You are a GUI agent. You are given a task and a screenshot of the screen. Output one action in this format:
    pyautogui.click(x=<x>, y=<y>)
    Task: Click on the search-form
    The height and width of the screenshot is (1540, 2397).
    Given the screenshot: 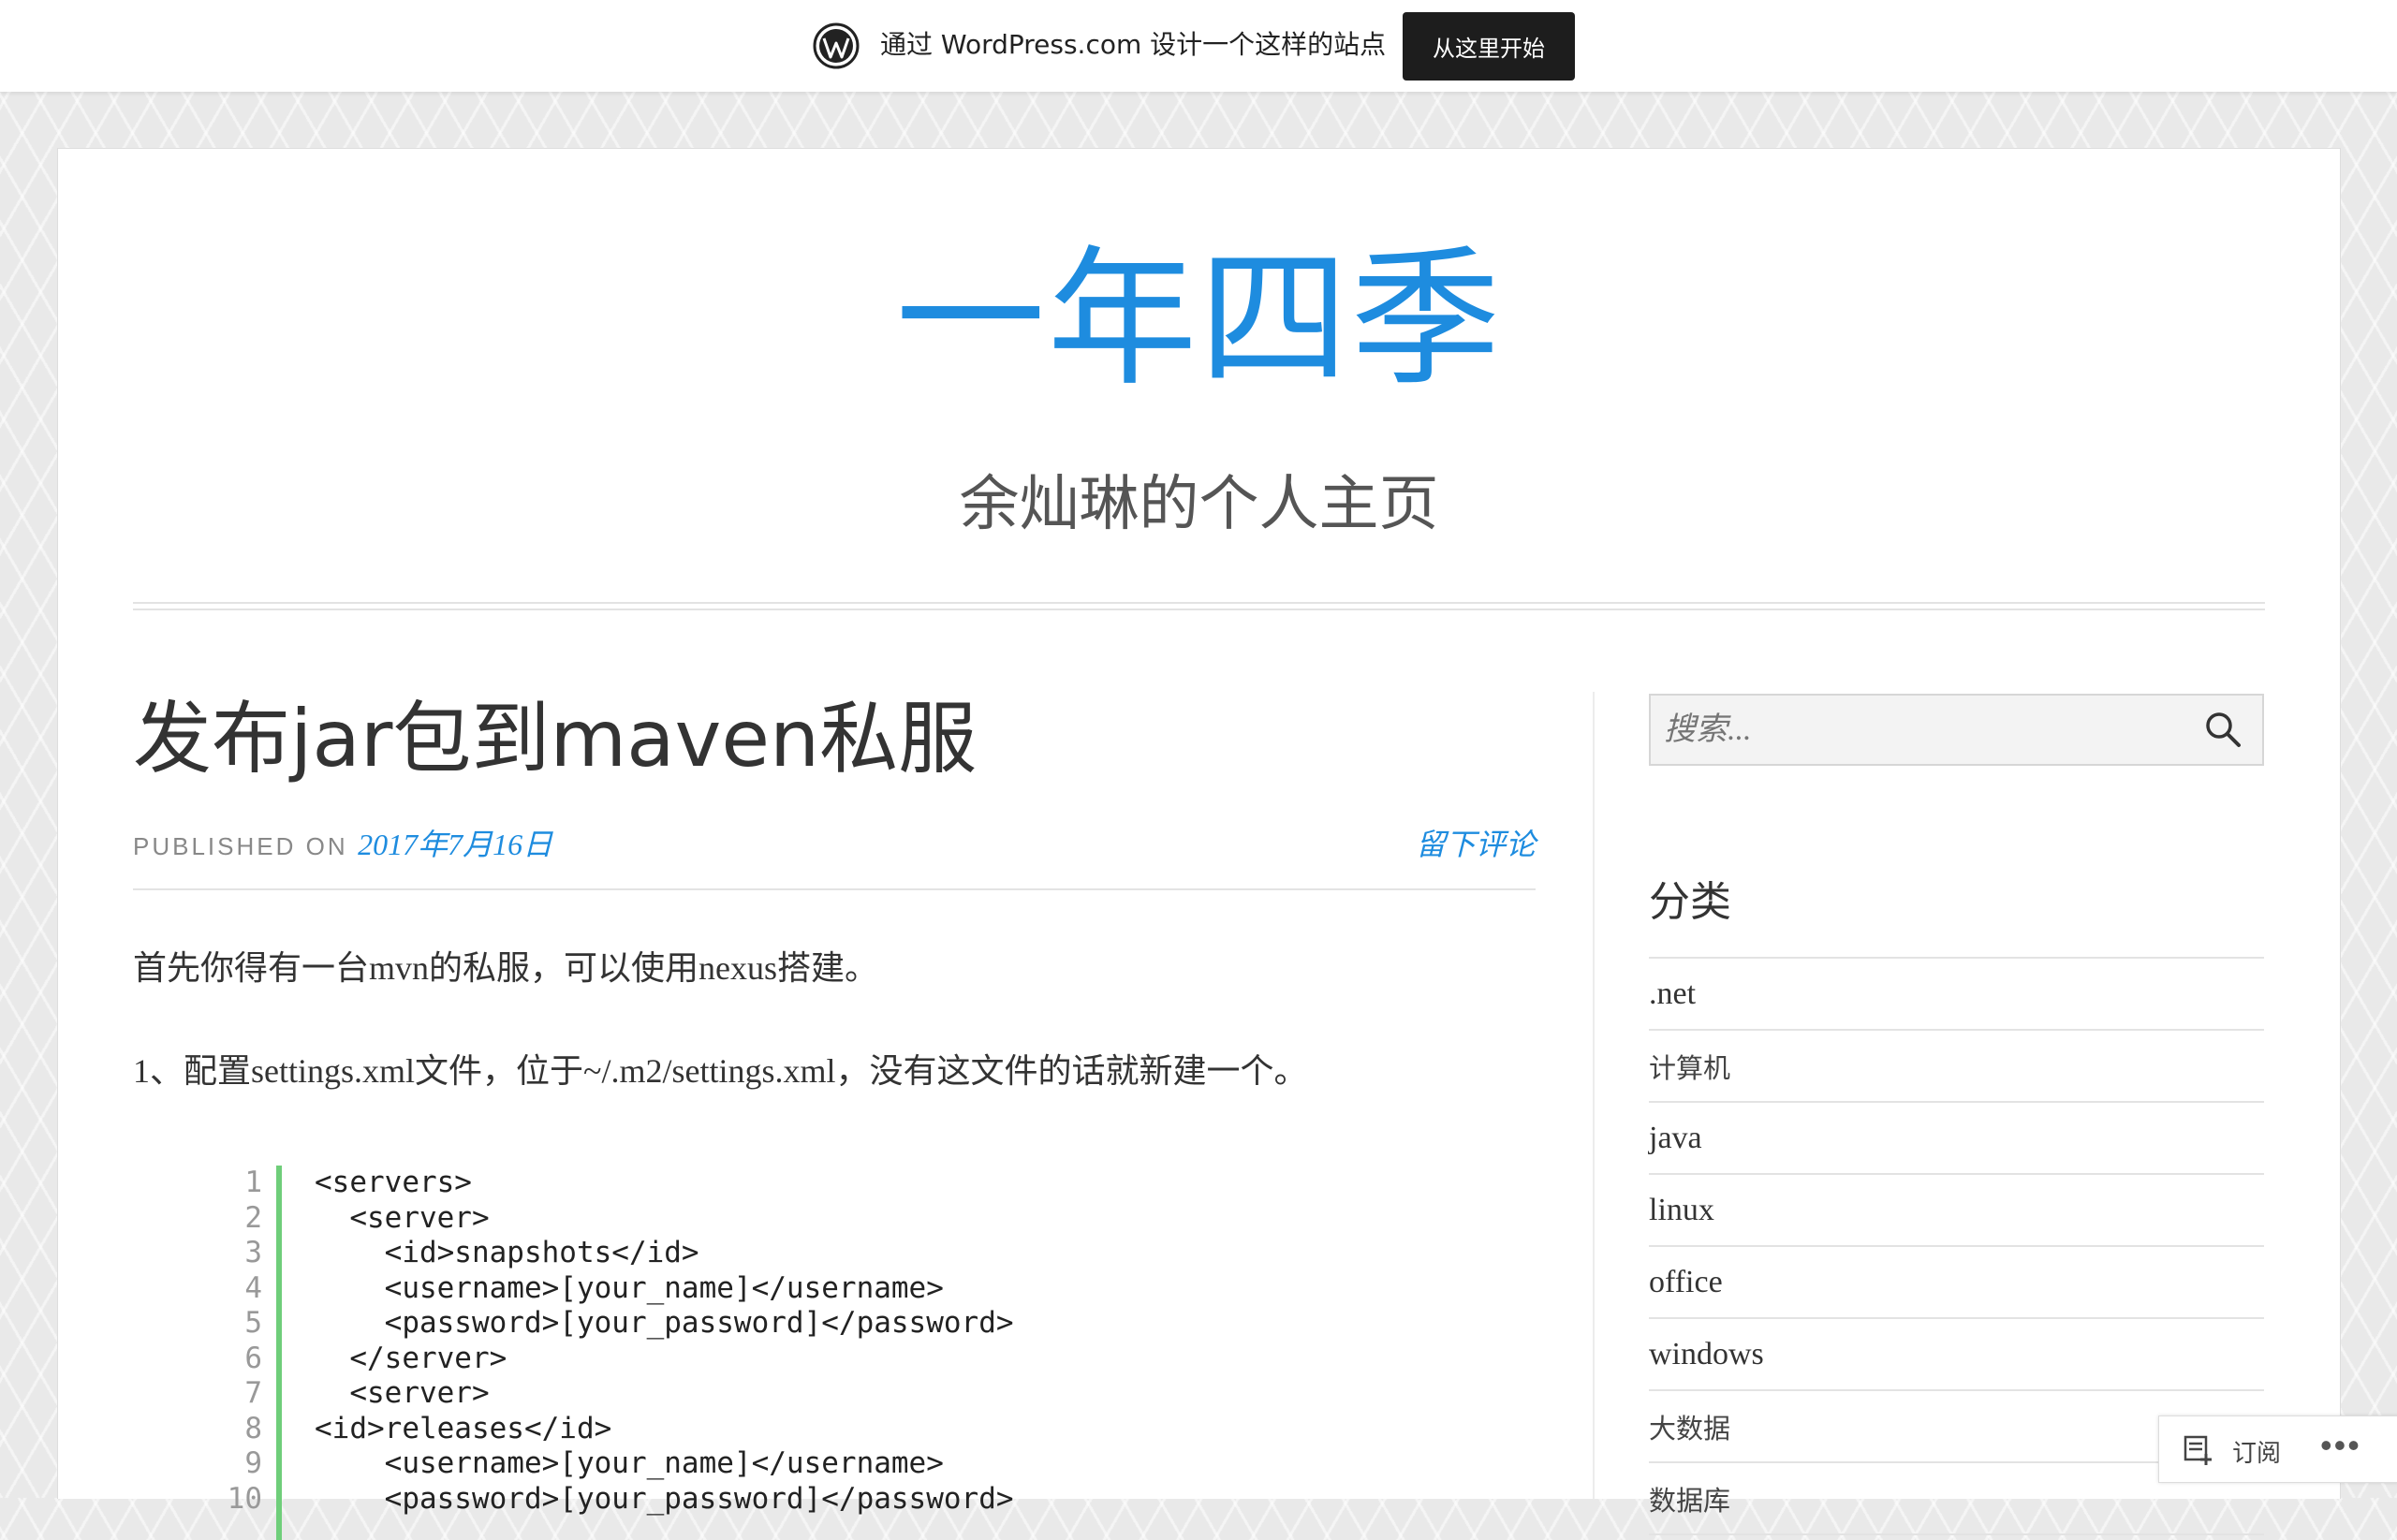 What is the action you would take?
    pyautogui.click(x=1957, y=730)
    